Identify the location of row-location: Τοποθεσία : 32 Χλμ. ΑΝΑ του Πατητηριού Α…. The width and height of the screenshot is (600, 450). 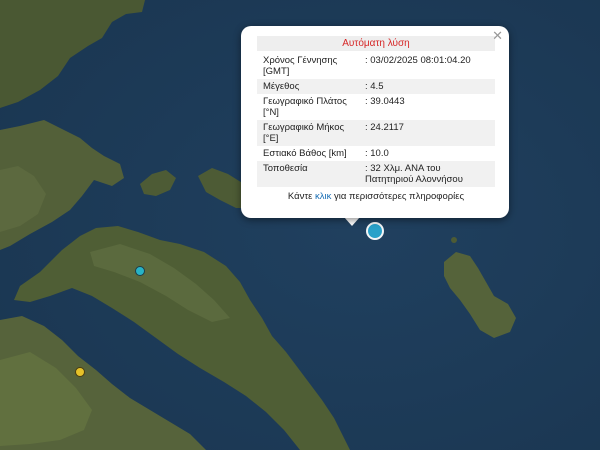
(376, 174).